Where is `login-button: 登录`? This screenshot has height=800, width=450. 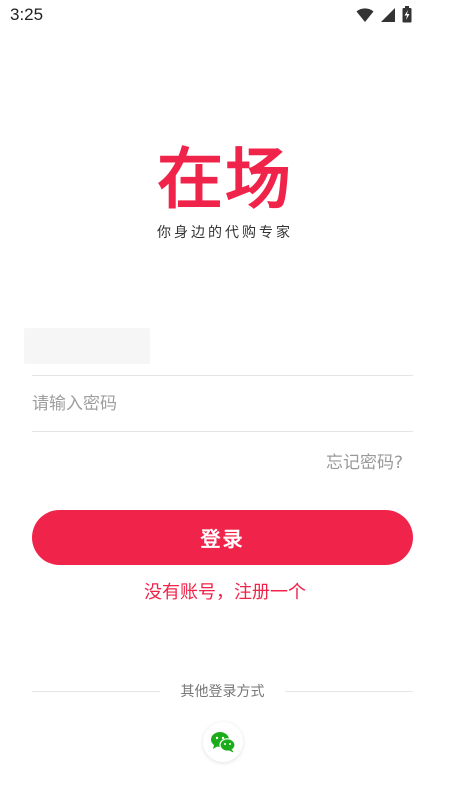
login-button: 登录 is located at coordinates (222, 537).